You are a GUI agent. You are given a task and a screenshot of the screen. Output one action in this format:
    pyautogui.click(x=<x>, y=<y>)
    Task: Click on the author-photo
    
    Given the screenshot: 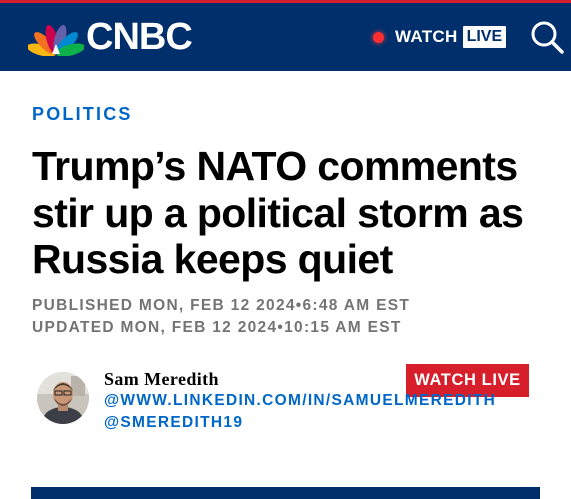 What is the action you would take?
    pyautogui.click(x=63, y=398)
    